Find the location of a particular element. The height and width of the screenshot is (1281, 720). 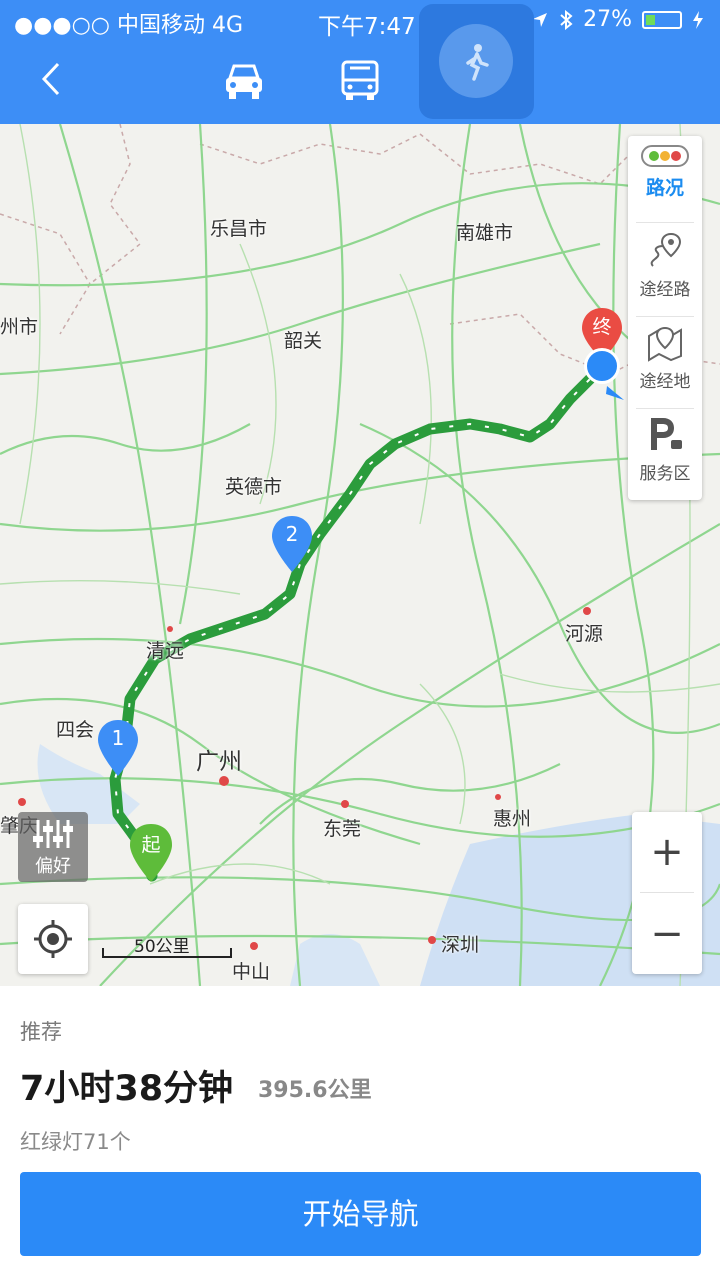

city-label: 英德市 is located at coordinates (254, 487).